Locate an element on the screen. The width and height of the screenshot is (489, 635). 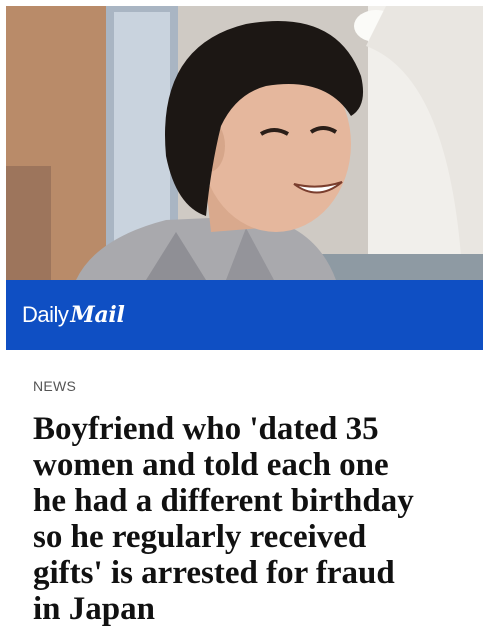
headline-line: Boyfriend who 'dated 35 is located at coordinates (206, 429).